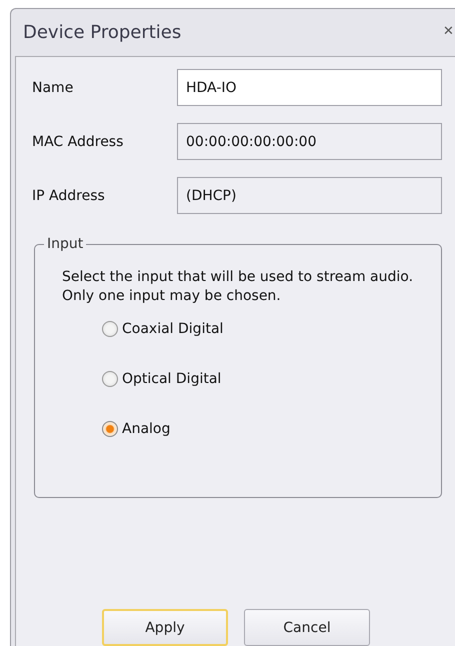 The image size is (455, 646). What do you see at coordinates (102, 32) in the screenshot?
I see `window-title: Device Properties` at bounding box center [102, 32].